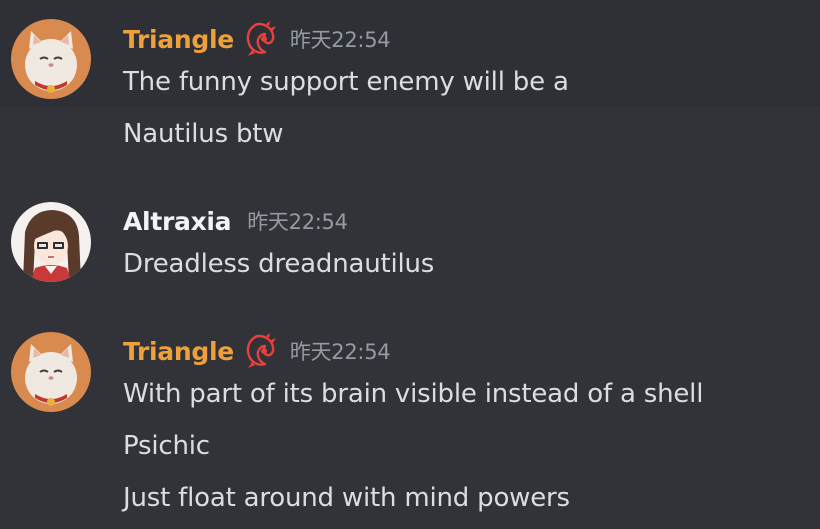  What do you see at coordinates (177, 221) in the screenshot?
I see `username: Altraxia` at bounding box center [177, 221].